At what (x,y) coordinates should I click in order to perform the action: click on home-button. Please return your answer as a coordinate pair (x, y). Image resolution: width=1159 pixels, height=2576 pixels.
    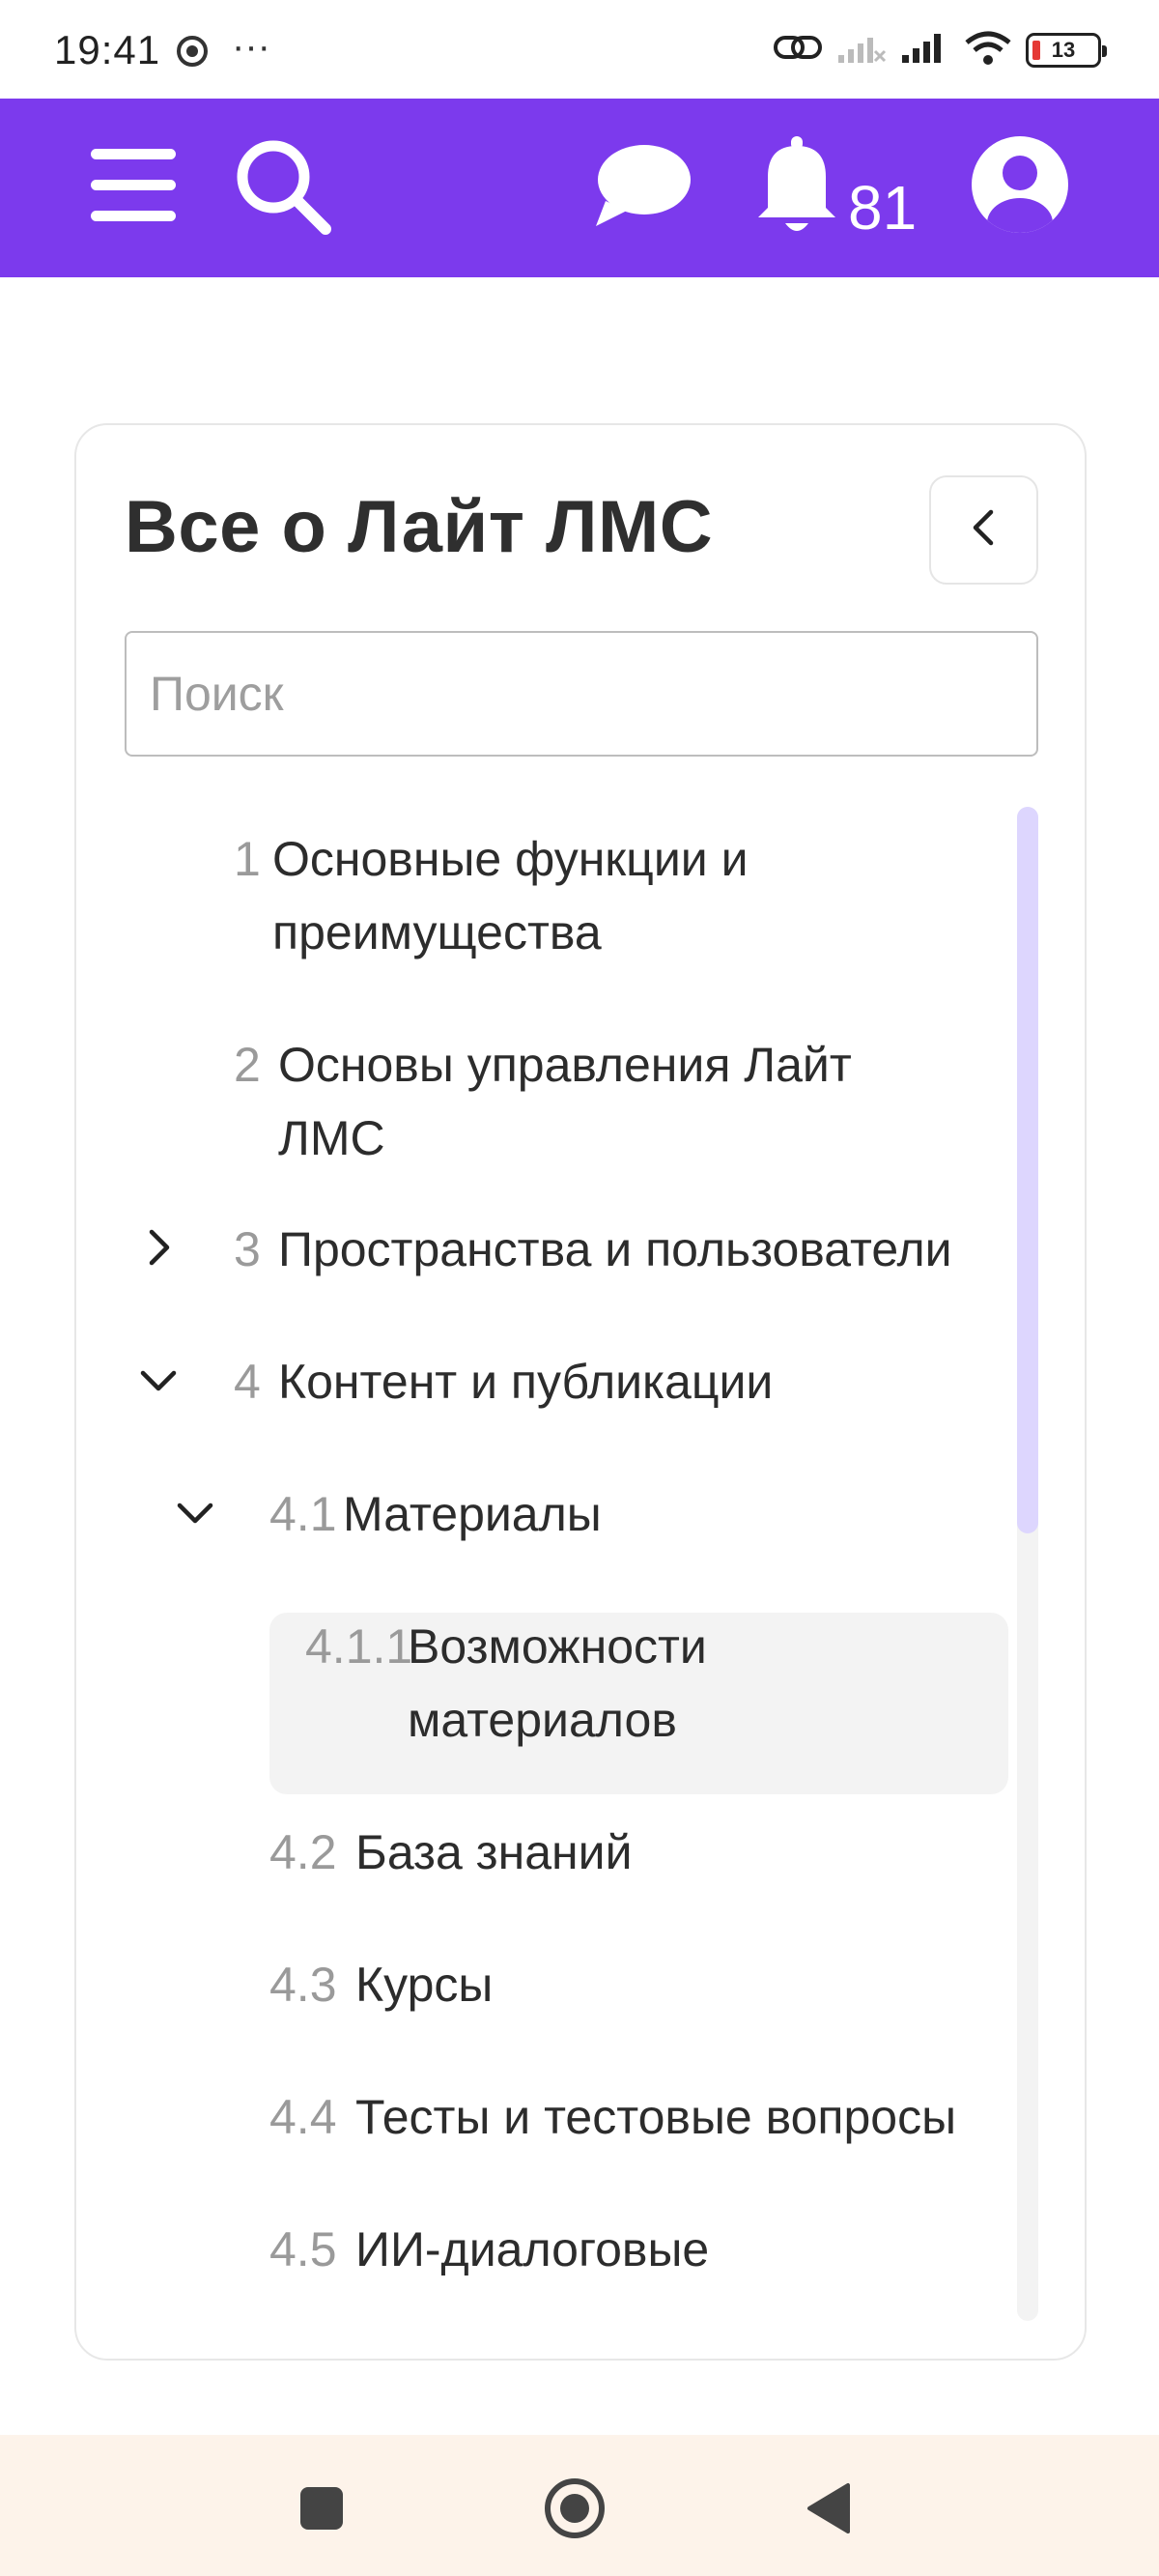
    Looking at the image, I should click on (574, 2511).